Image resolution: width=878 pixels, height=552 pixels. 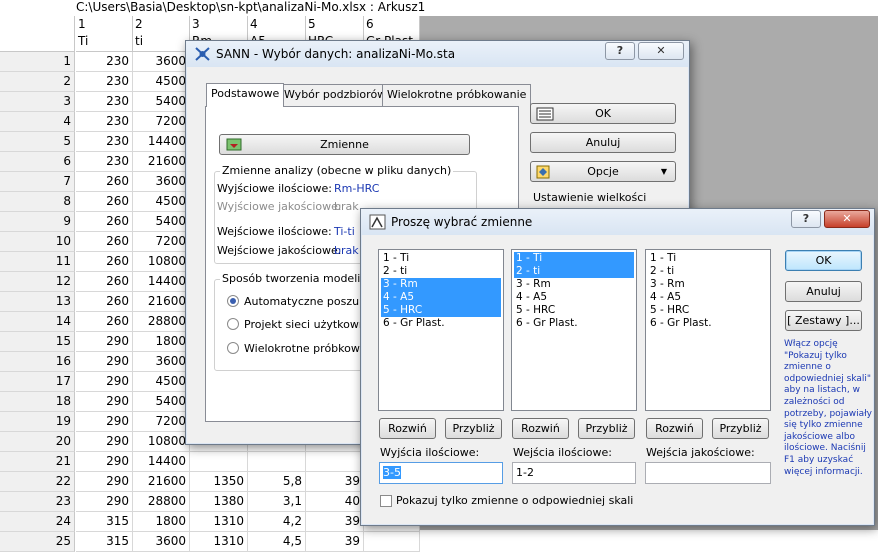 What do you see at coordinates (441, 473) in the screenshot?
I see `out-quant-input: 3-5` at bounding box center [441, 473].